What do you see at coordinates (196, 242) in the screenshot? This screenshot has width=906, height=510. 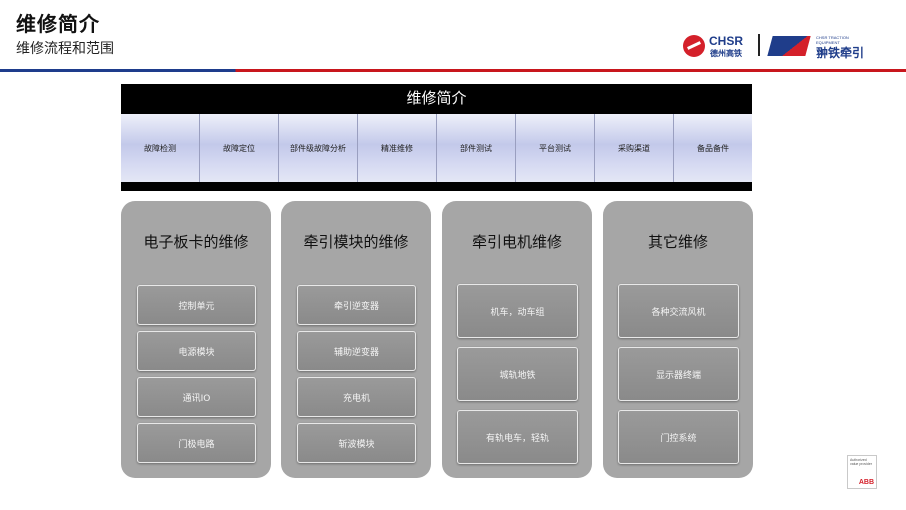 I see `panel-title: 电子板卡的维修` at bounding box center [196, 242].